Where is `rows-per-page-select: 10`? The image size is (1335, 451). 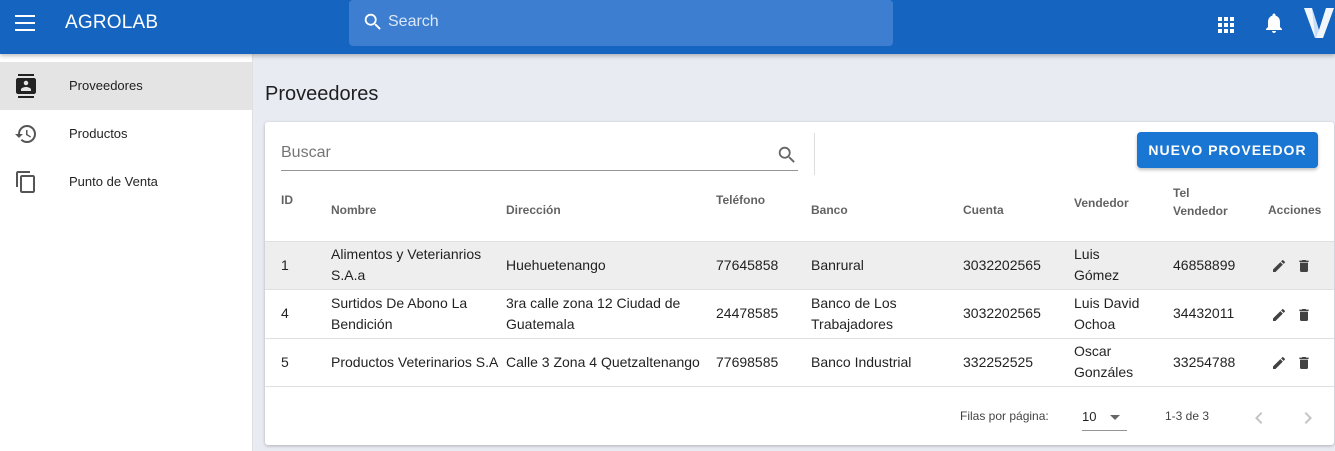 rows-per-page-select: 10 is located at coordinates (1104, 417).